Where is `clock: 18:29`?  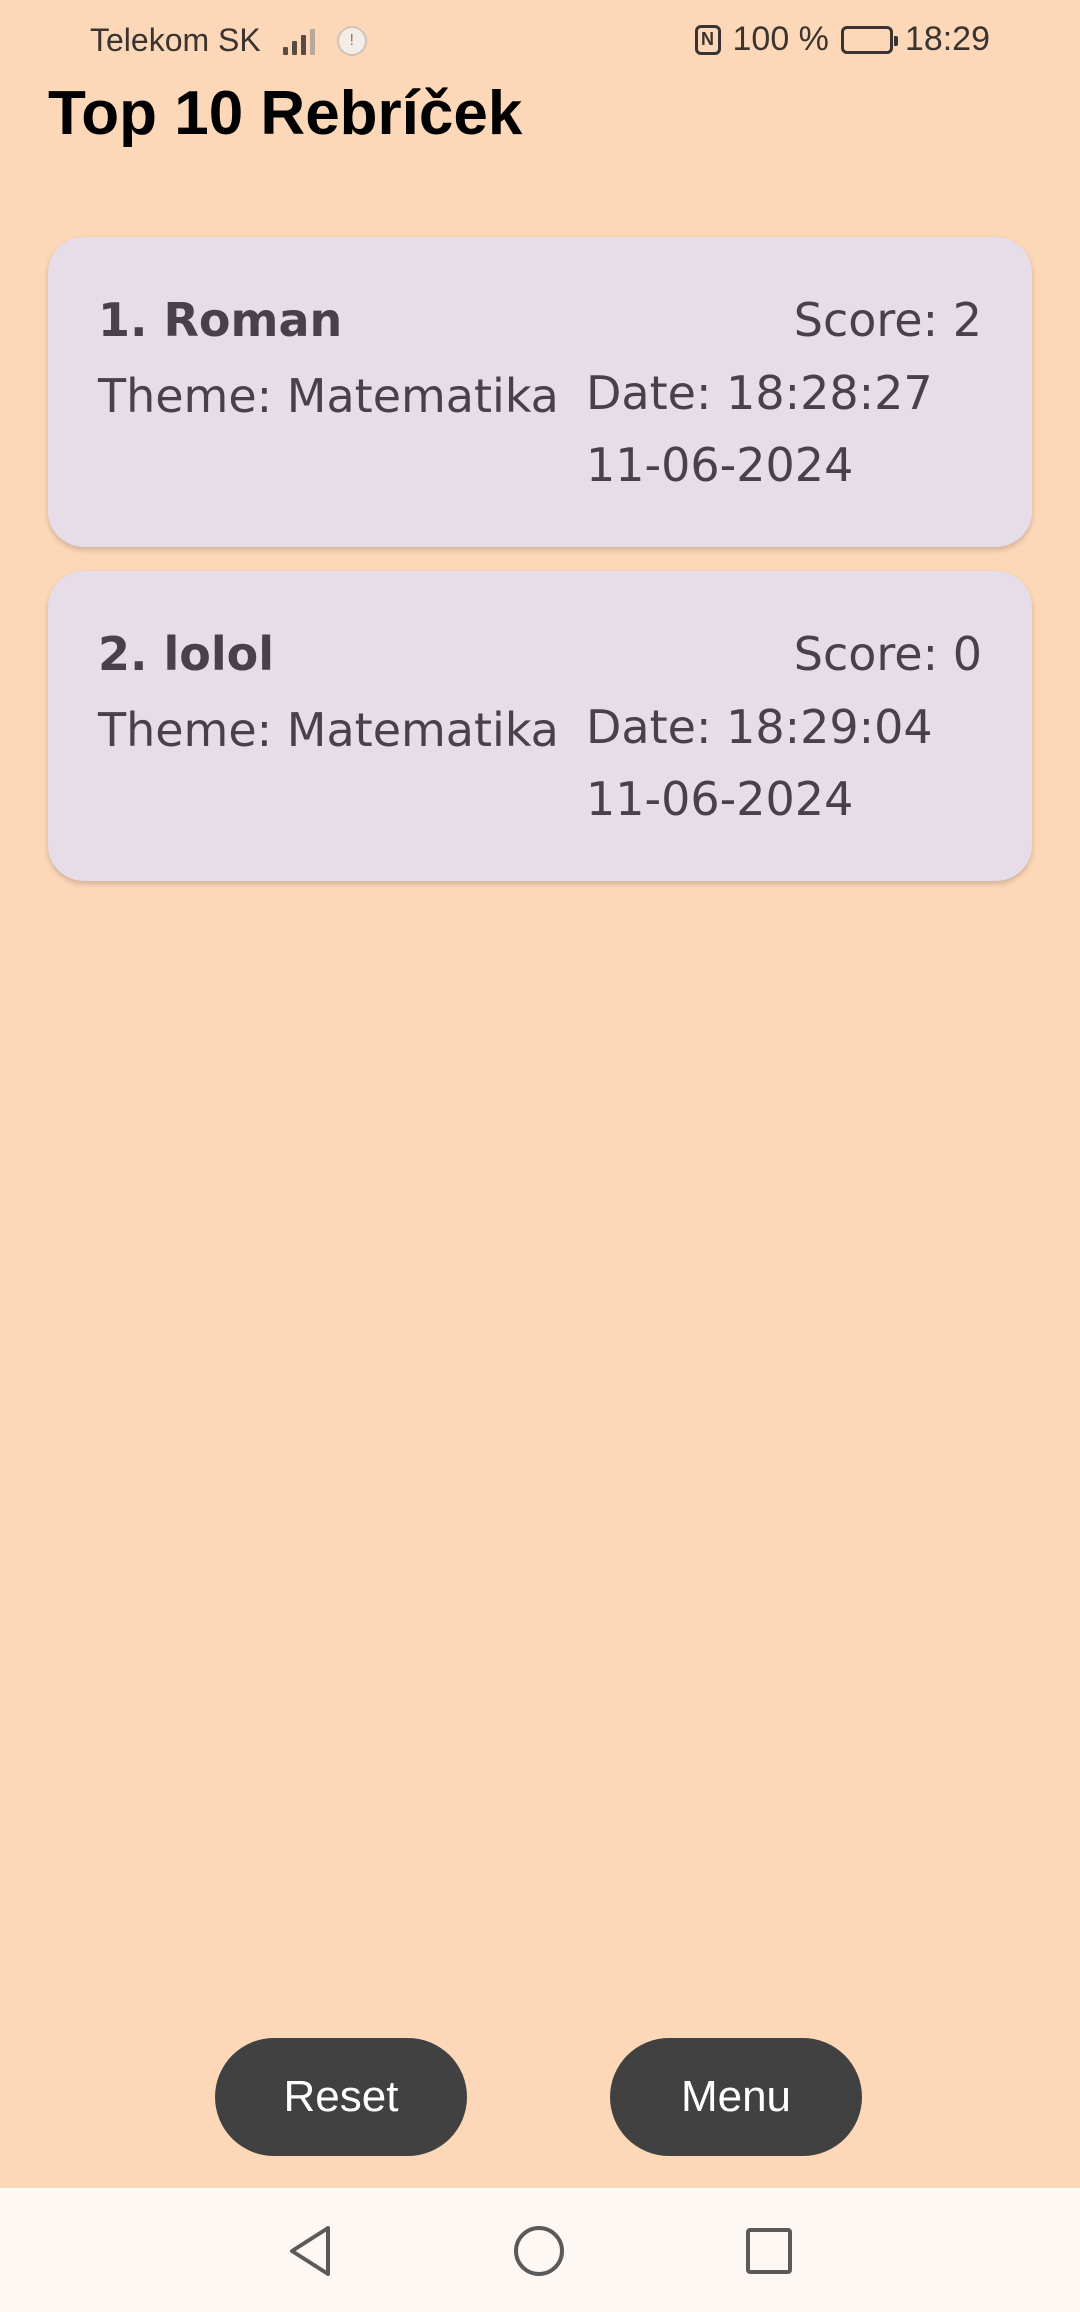 clock: 18:29 is located at coordinates (947, 39).